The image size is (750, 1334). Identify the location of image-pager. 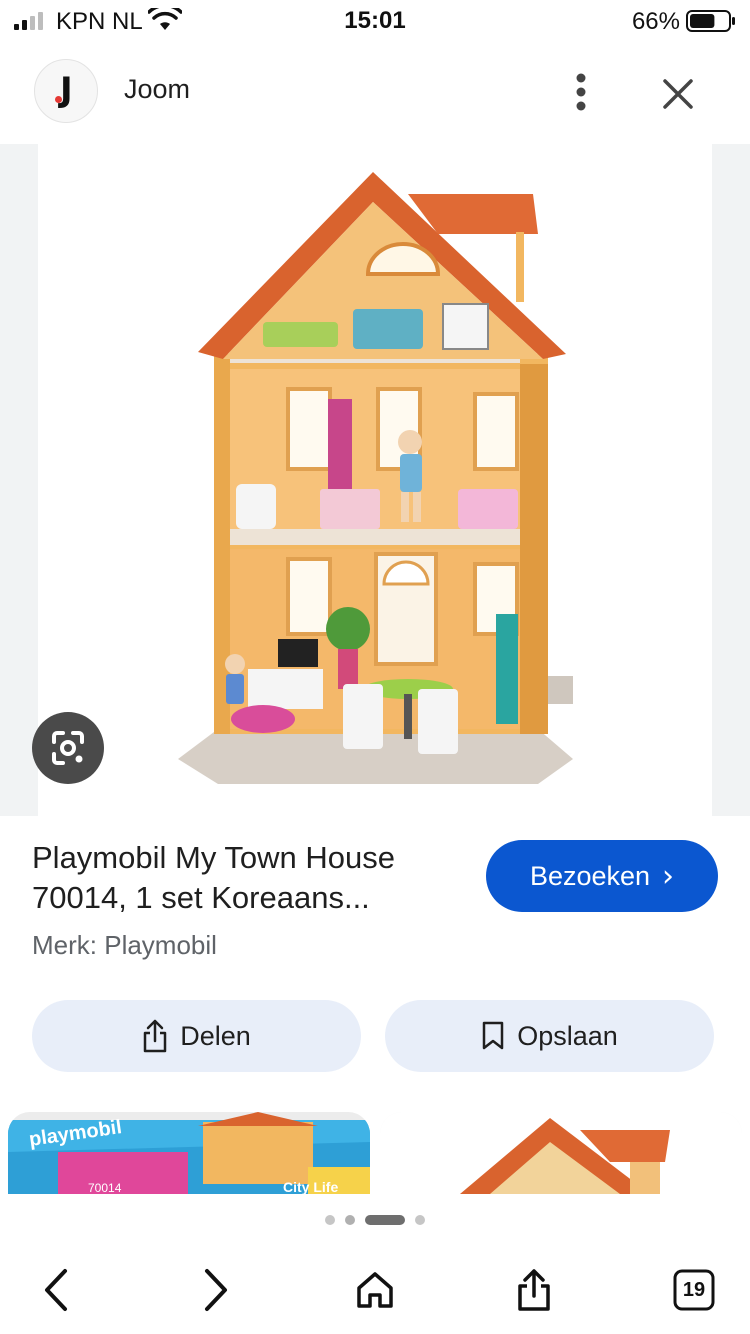
(375, 1220).